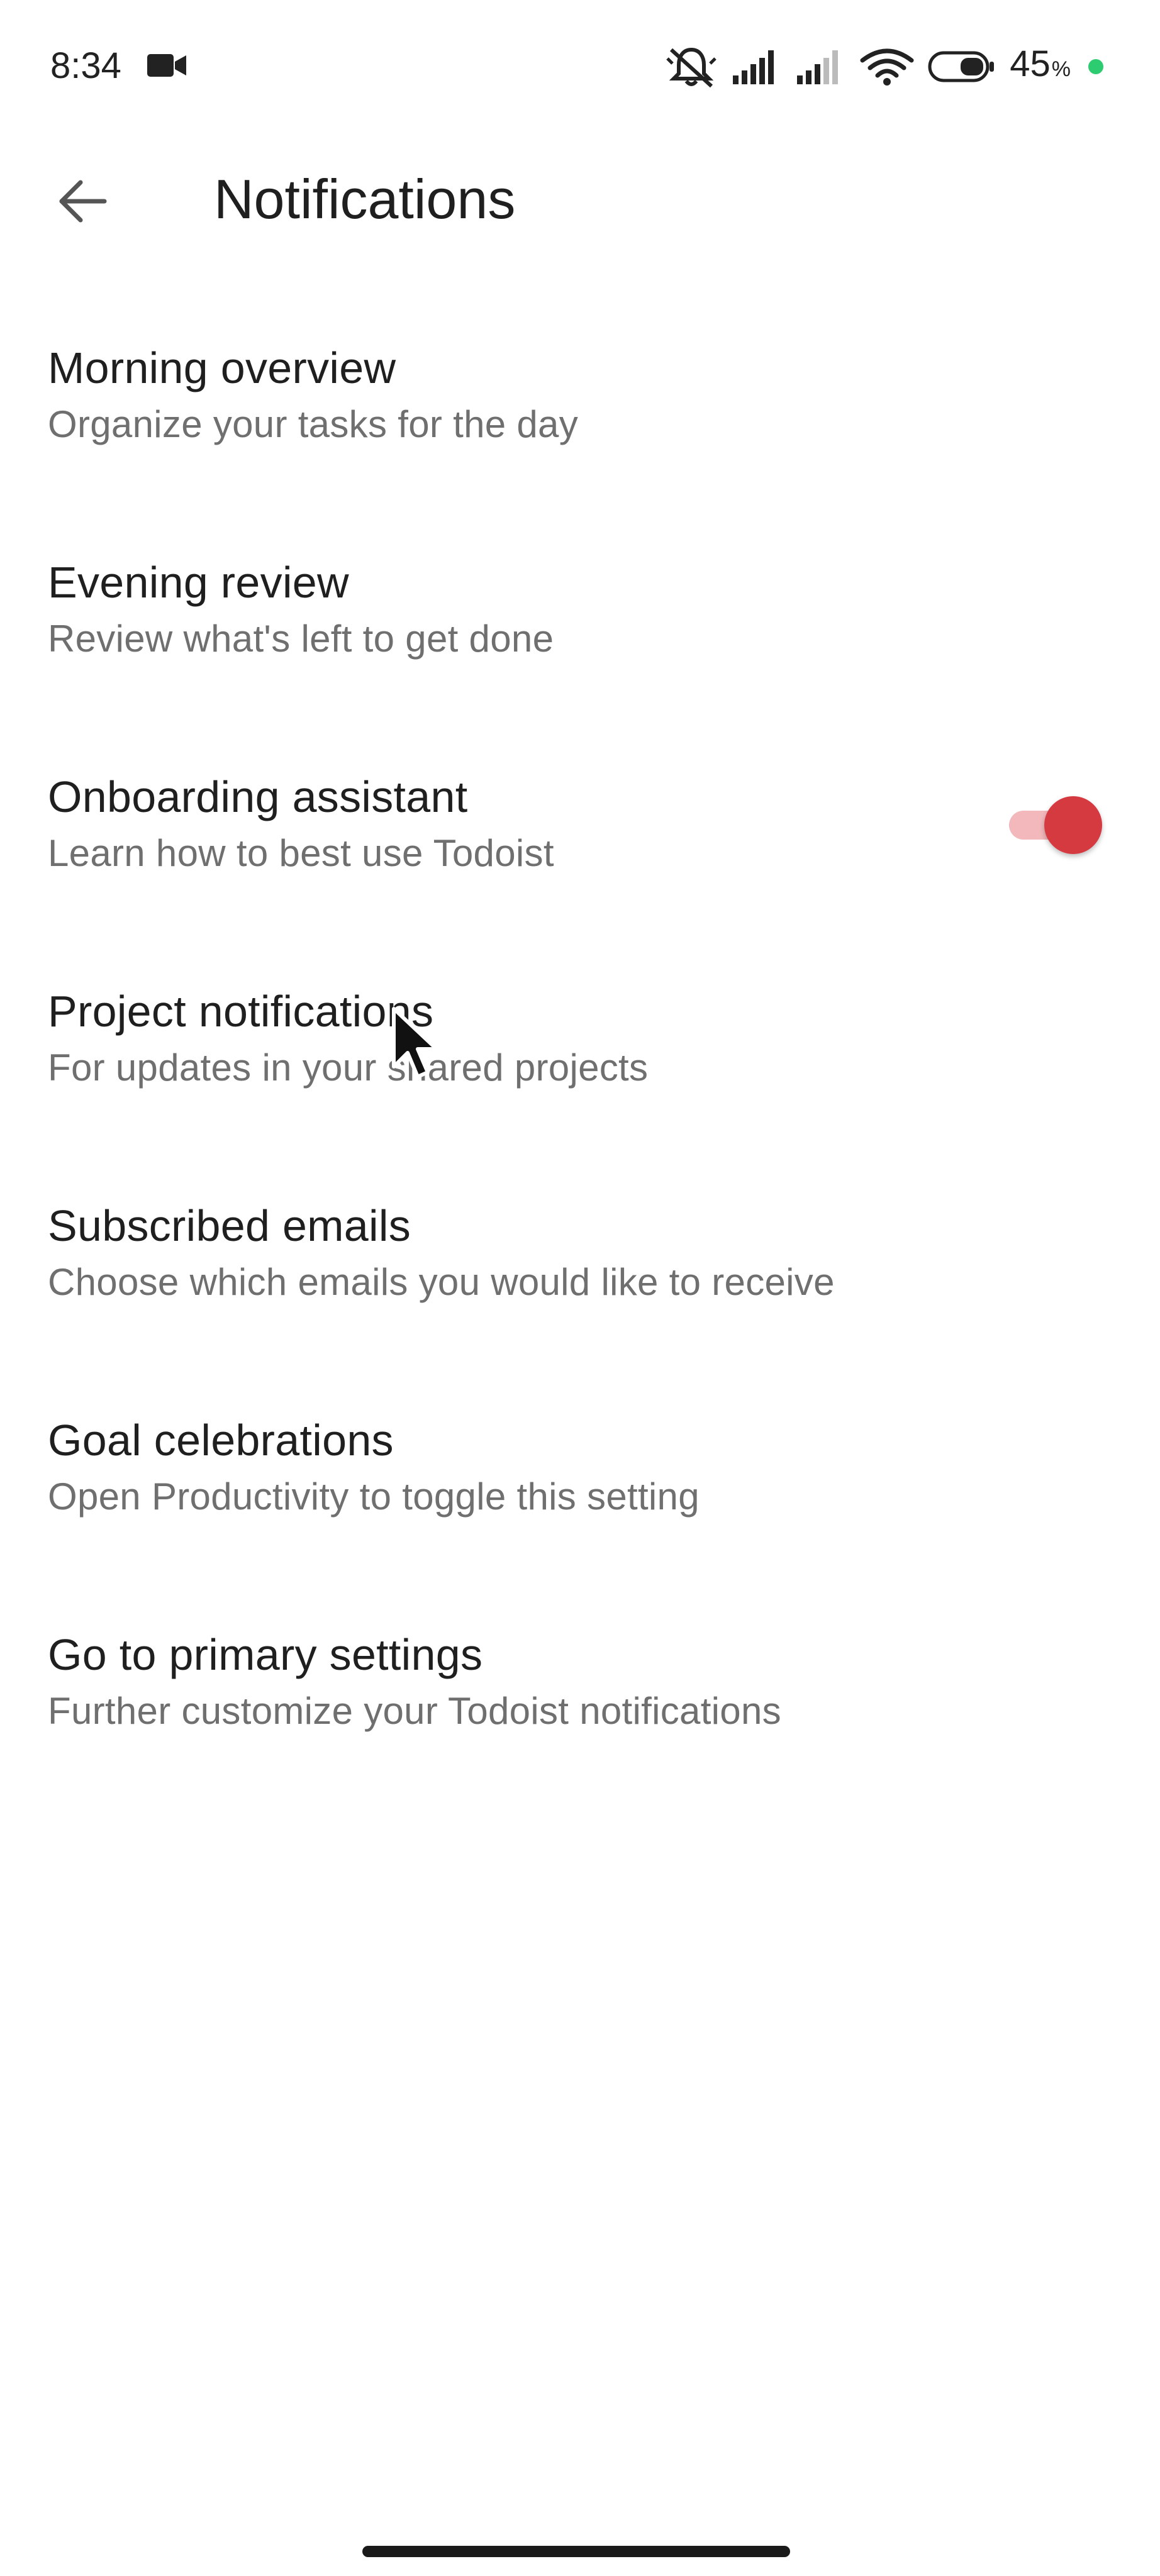  What do you see at coordinates (580, 66) in the screenshot?
I see `status-bar: 8:34 45 %` at bounding box center [580, 66].